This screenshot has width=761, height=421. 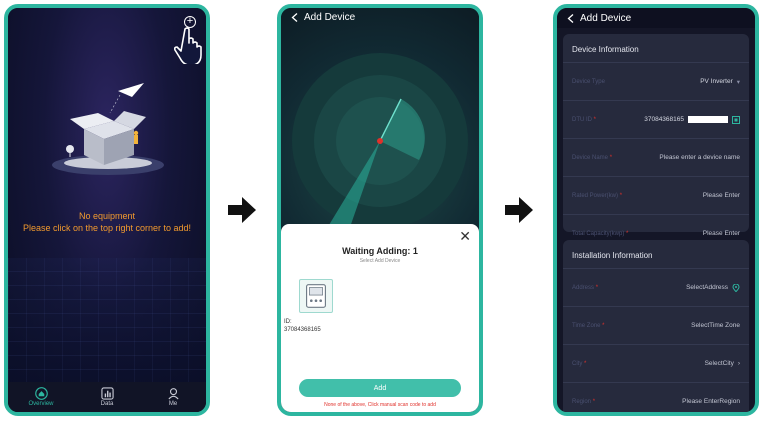 I want to click on field-time-zone: Time Zone * SelectTime Zone, so click(x=656, y=325).